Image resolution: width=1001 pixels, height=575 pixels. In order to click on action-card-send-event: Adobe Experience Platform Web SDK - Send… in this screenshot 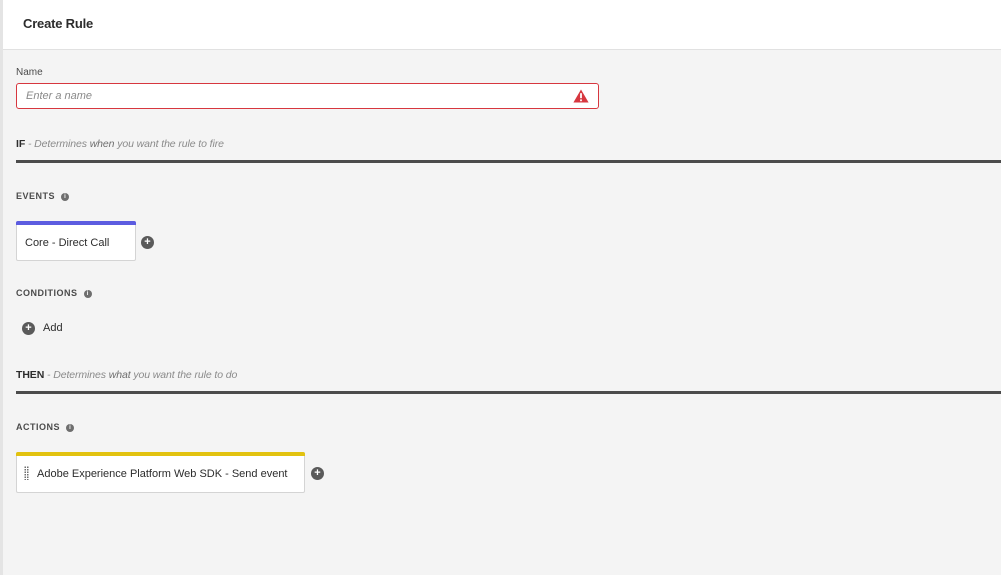, I will do `click(160, 472)`.